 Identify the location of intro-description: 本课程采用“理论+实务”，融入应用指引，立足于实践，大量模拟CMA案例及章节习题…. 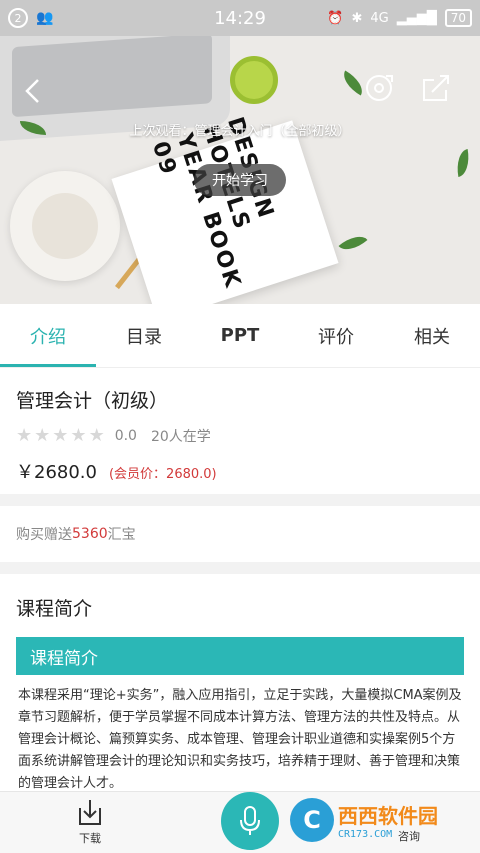
(240, 739).